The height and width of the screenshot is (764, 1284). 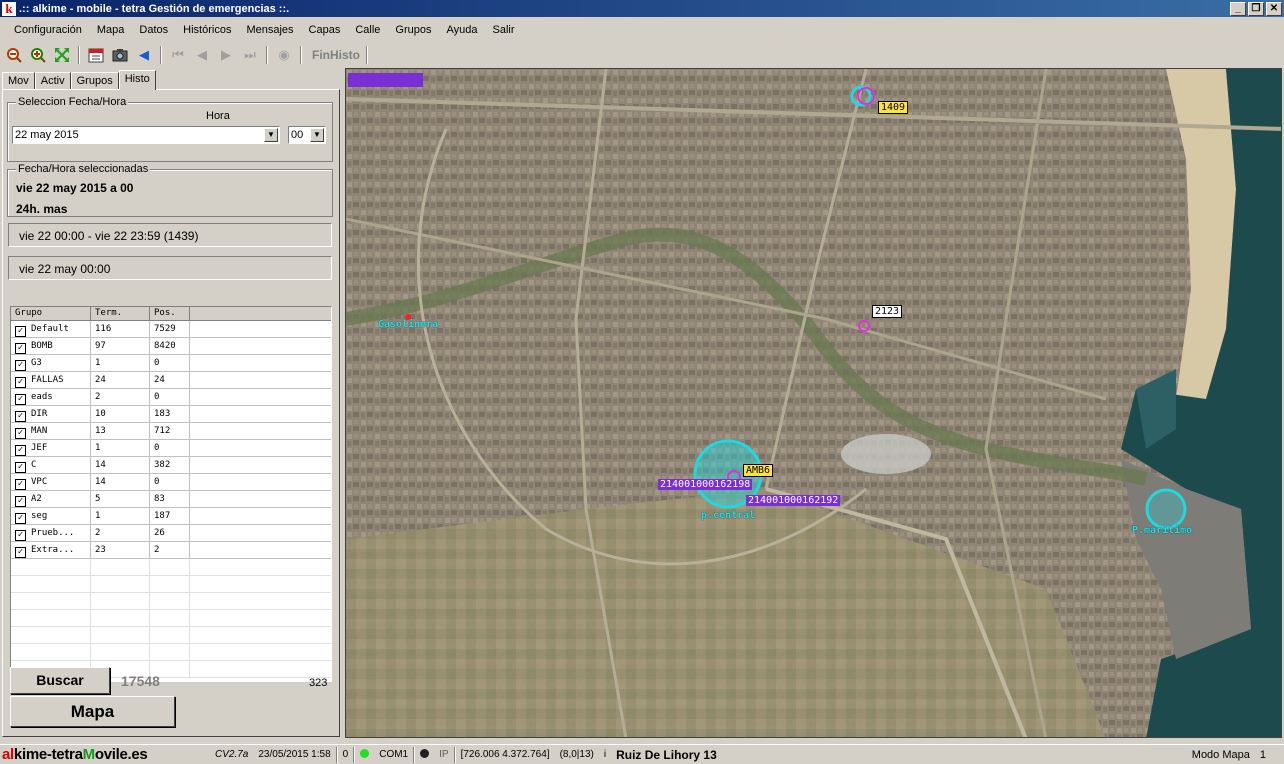 What do you see at coordinates (178, 55) in the screenshot?
I see `first-frame-icon: ⏮` at bounding box center [178, 55].